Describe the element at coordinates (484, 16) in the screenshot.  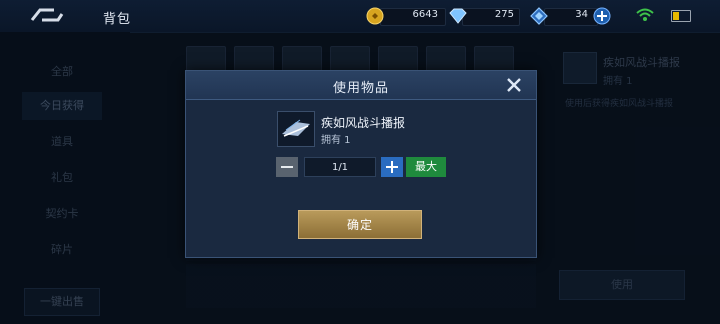
I see `diamond-currency: 275` at that location.